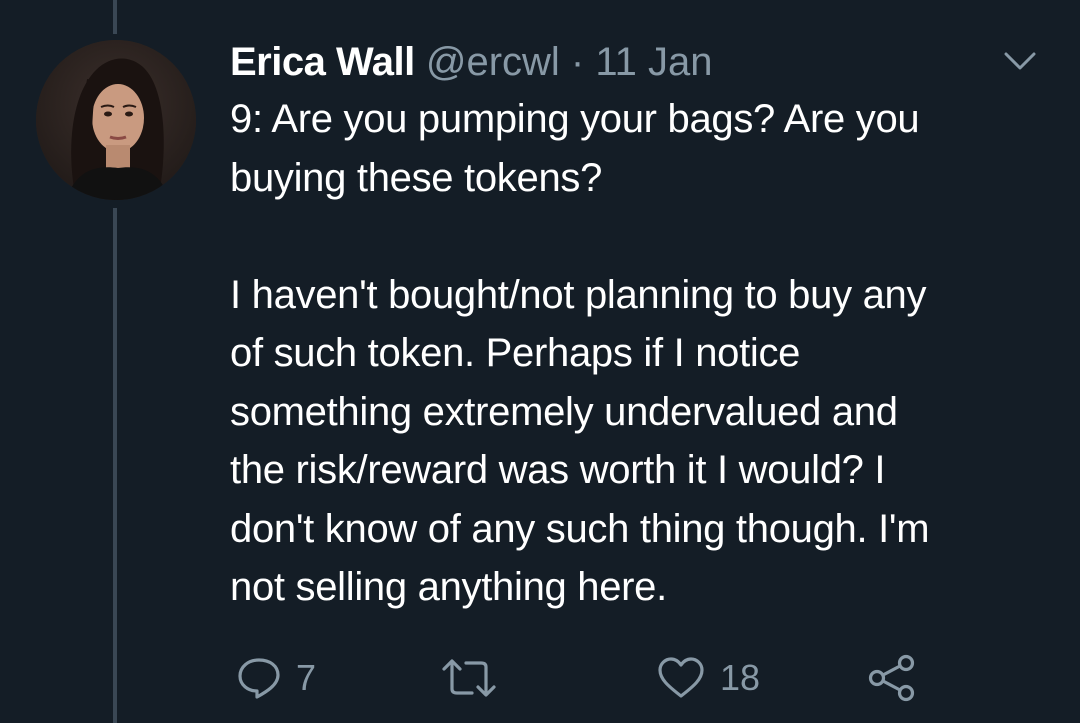 Image resolution: width=1080 pixels, height=723 pixels. What do you see at coordinates (578, 294) in the screenshot?
I see `tweet-text-line: I haven't bought/not planning to buy any` at bounding box center [578, 294].